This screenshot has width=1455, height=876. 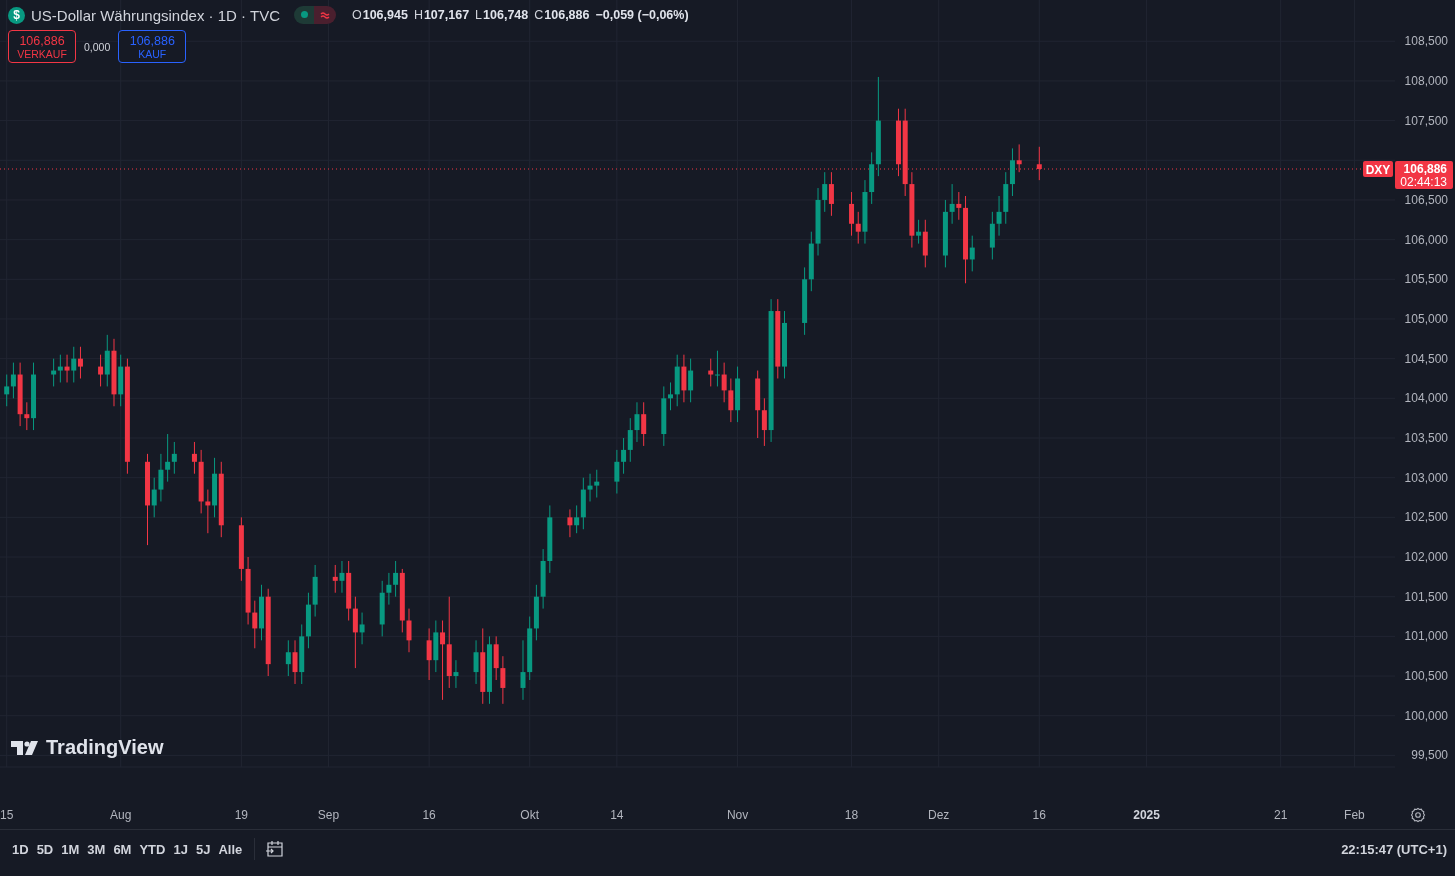 What do you see at coordinates (328, 814) in the screenshot?
I see `time-axis-label: Sep` at bounding box center [328, 814].